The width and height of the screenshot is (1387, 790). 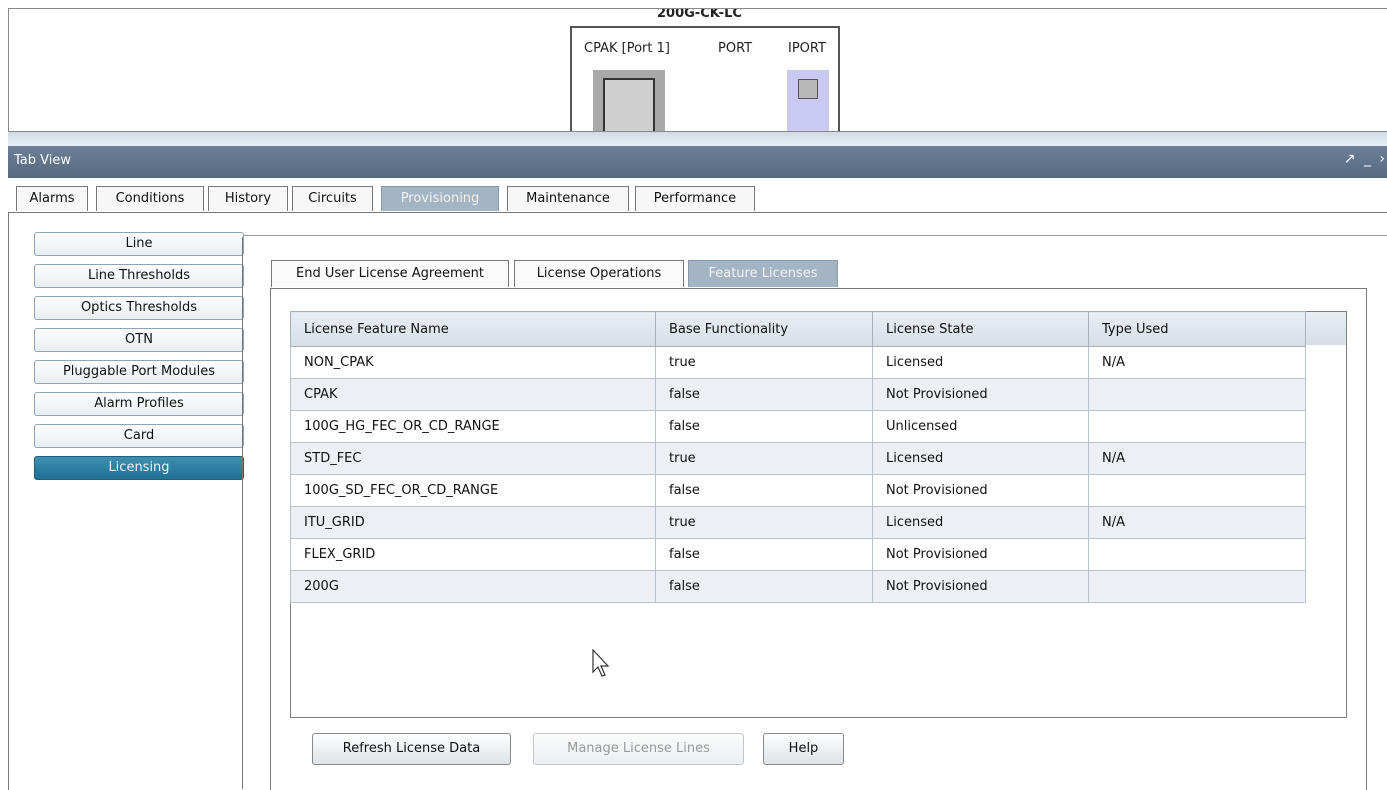 I want to click on cell-license-state: Unlicensed, so click(x=980, y=426).